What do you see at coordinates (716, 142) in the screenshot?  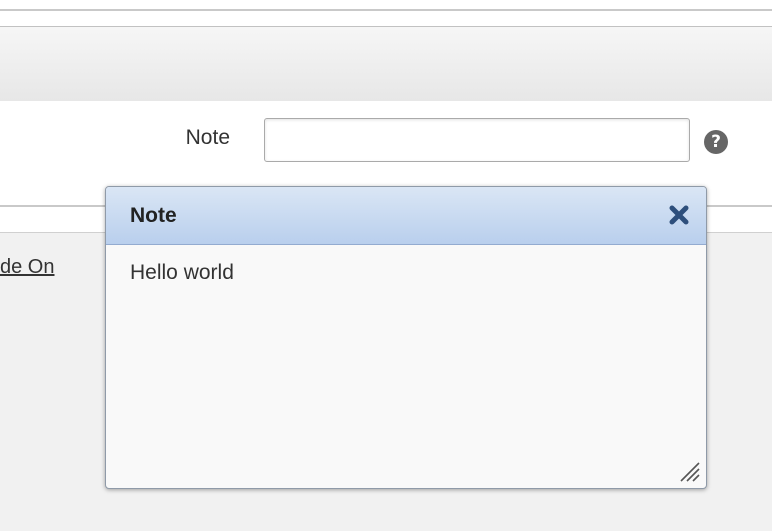 I see `help-icon: ?` at bounding box center [716, 142].